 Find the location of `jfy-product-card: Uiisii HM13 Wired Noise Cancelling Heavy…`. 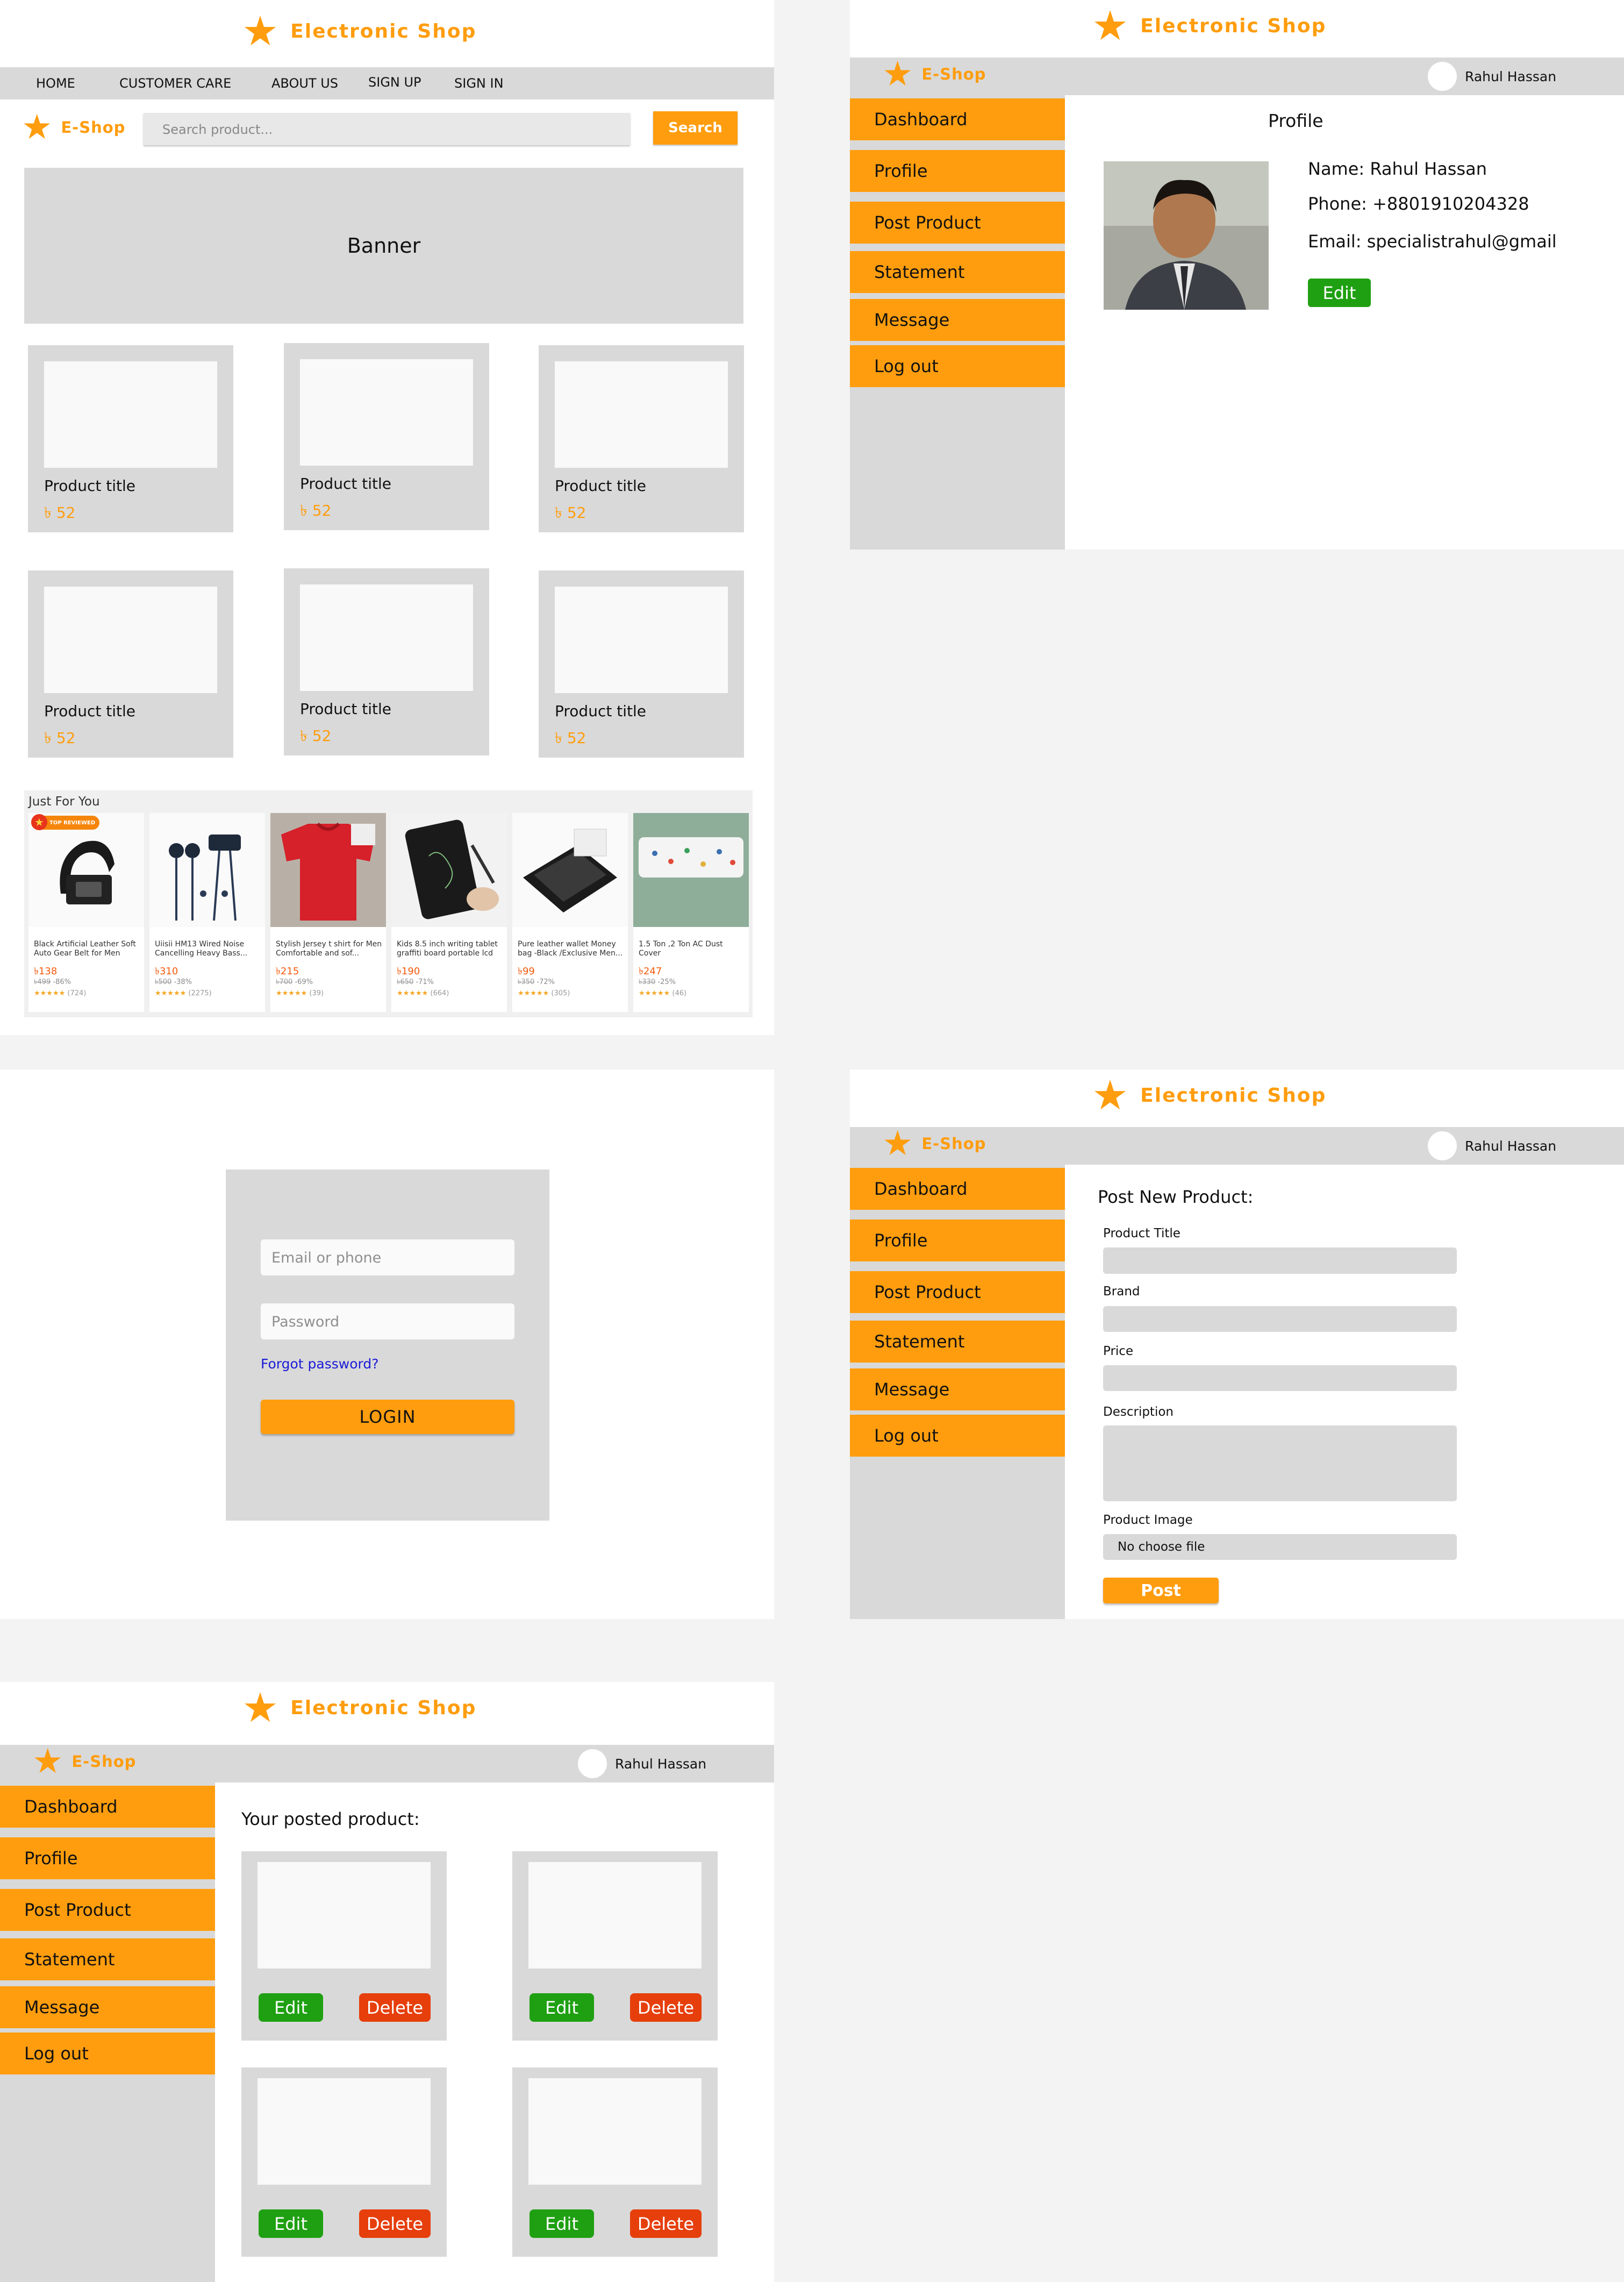

jfy-product-card: Uiisii HM13 Wired Noise Cancelling Heavy… is located at coordinates (207, 913).